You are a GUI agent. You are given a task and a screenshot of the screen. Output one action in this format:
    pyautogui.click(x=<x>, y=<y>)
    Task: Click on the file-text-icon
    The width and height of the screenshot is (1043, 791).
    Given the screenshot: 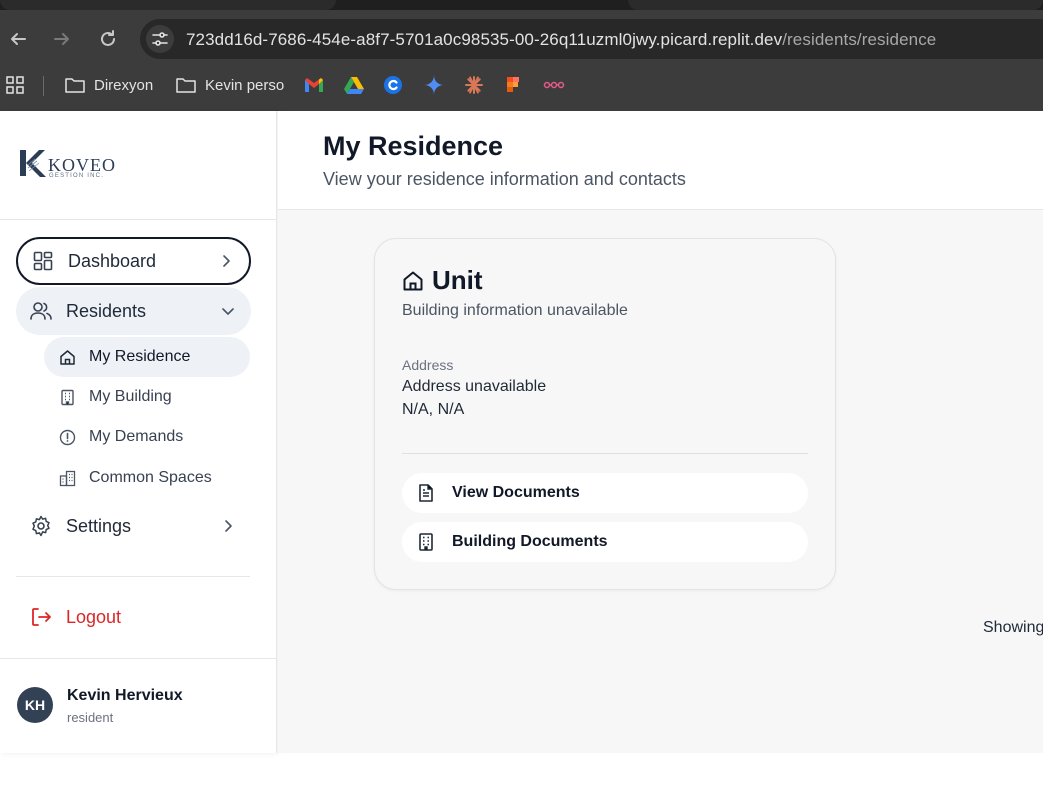 What is the action you would take?
    pyautogui.click(x=426, y=493)
    